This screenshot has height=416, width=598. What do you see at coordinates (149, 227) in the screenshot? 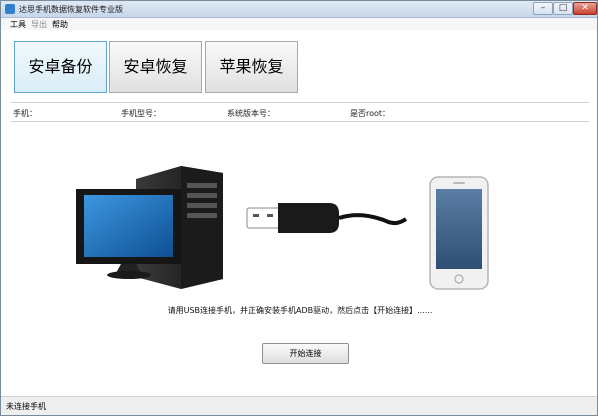
I see `computer-icon` at bounding box center [149, 227].